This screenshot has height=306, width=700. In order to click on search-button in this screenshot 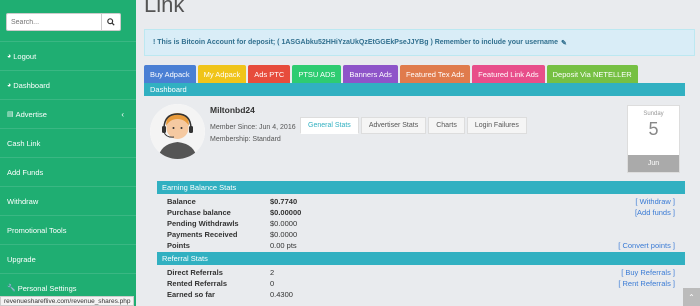, I will do `click(111, 22)`.